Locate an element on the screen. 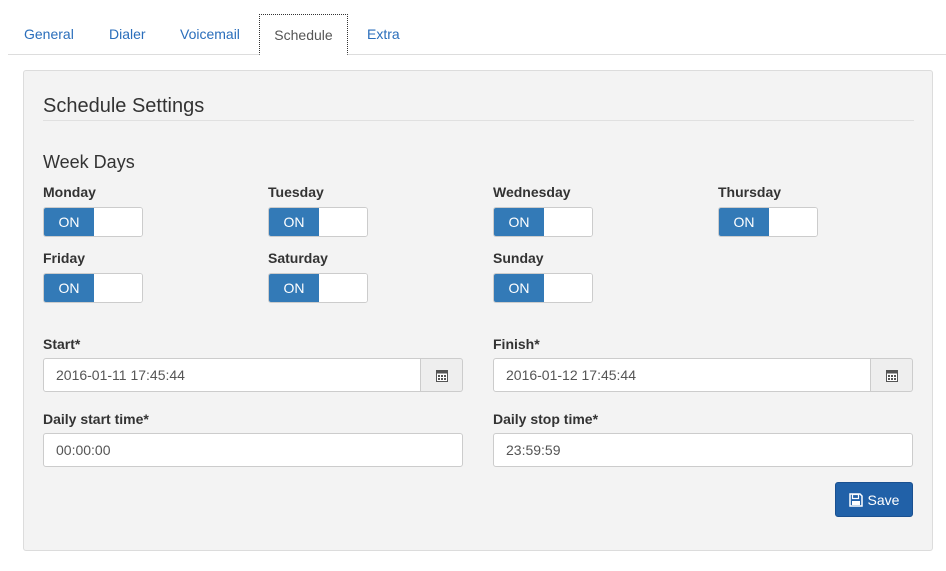 This screenshot has height=571, width=946. toggle-friday: ON is located at coordinates (93, 288).